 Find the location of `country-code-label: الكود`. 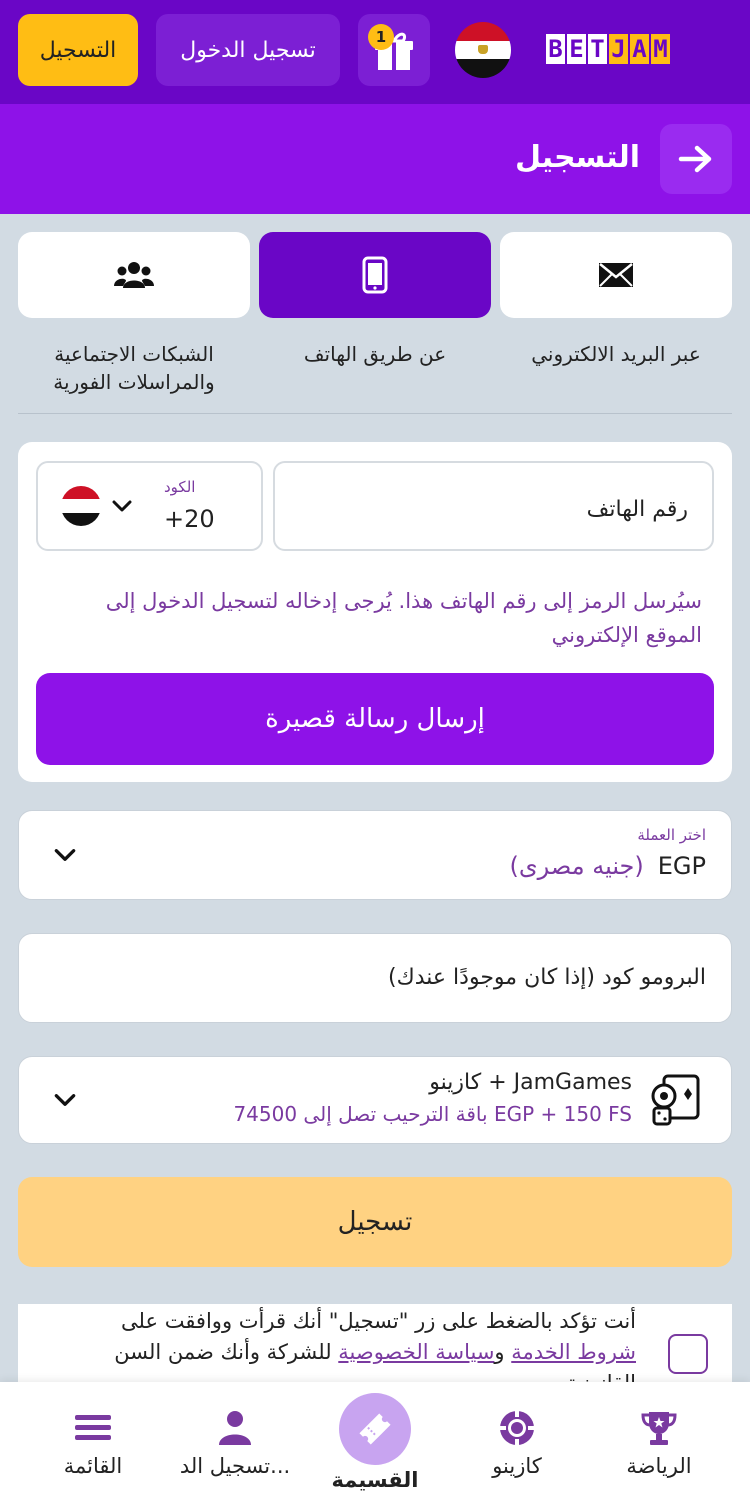

country-code-label: الكود is located at coordinates (180, 487).